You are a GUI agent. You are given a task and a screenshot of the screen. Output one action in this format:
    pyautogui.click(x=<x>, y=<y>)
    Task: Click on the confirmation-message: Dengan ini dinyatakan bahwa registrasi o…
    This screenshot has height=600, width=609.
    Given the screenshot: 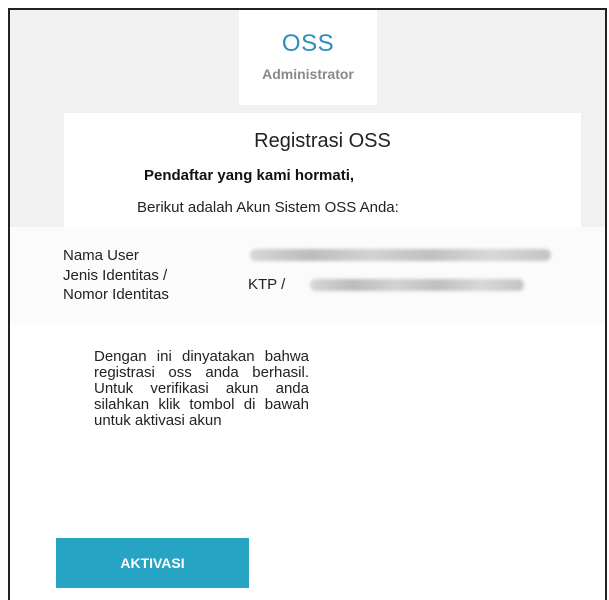 What is the action you would take?
    pyautogui.click(x=201, y=388)
    